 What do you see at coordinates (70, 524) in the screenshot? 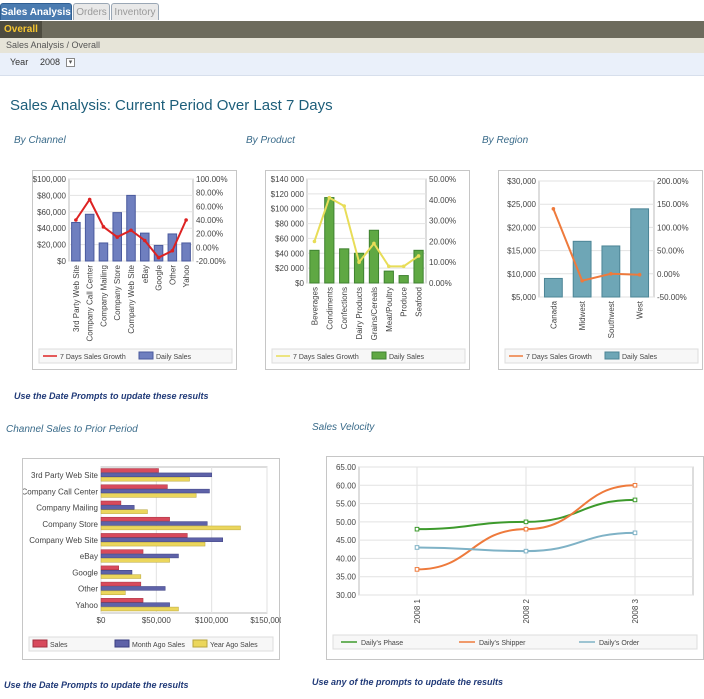
I see `y-tick-label: Company Store` at bounding box center [70, 524].